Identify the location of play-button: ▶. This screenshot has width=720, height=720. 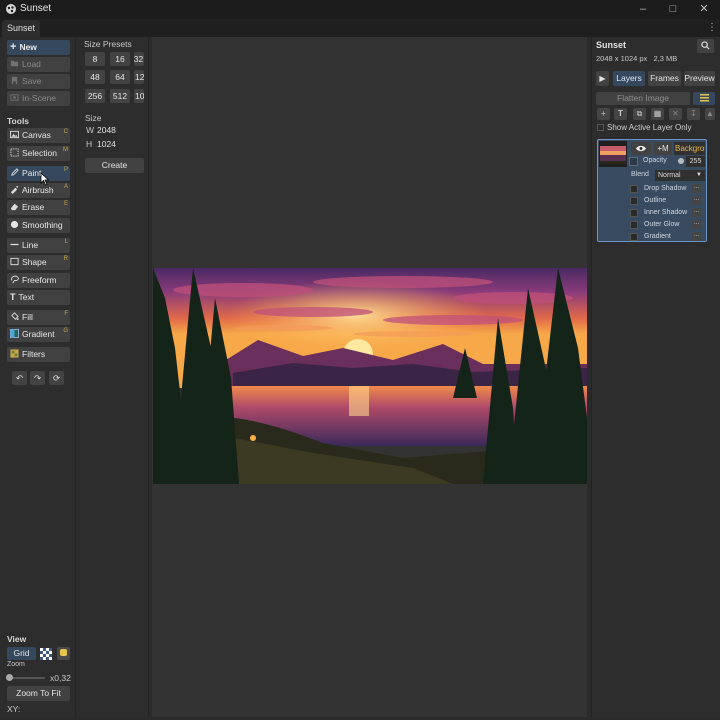
(602, 78).